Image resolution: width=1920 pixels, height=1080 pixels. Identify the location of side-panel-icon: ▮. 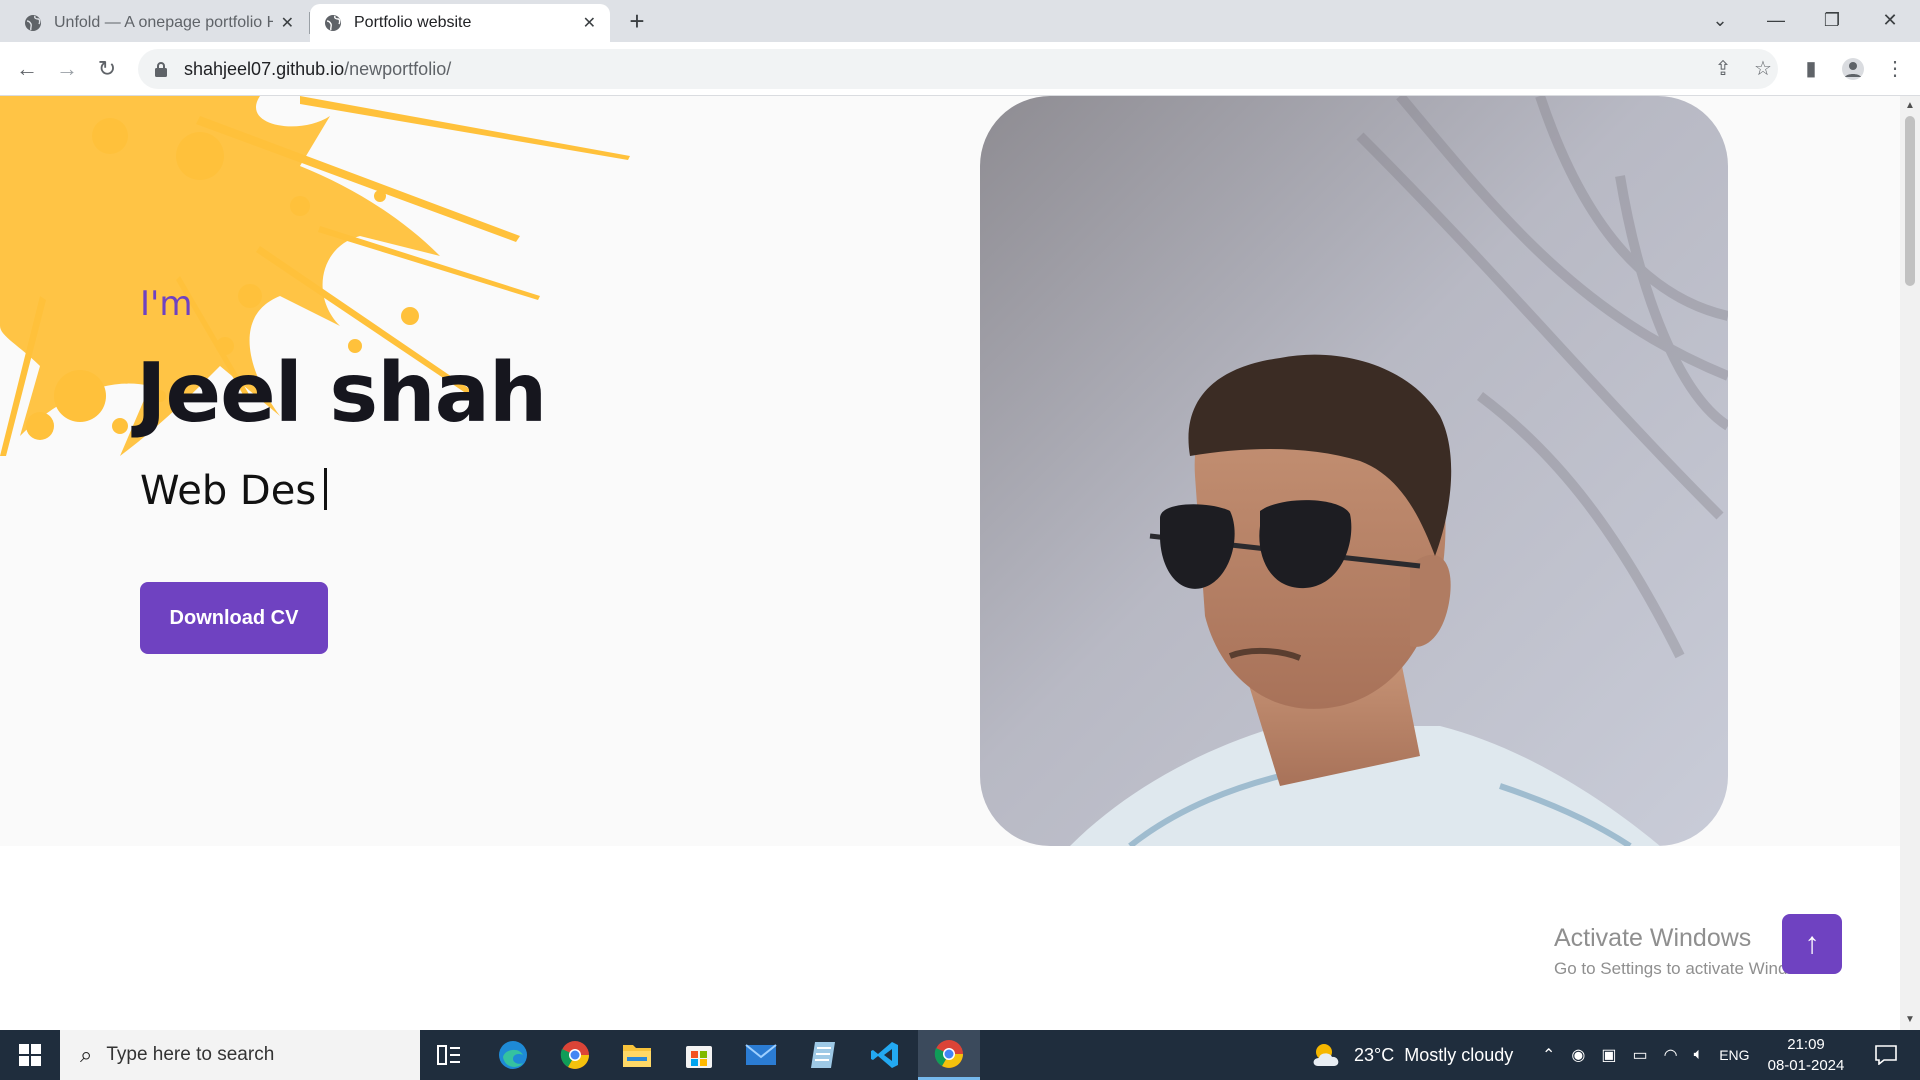
(1811, 69).